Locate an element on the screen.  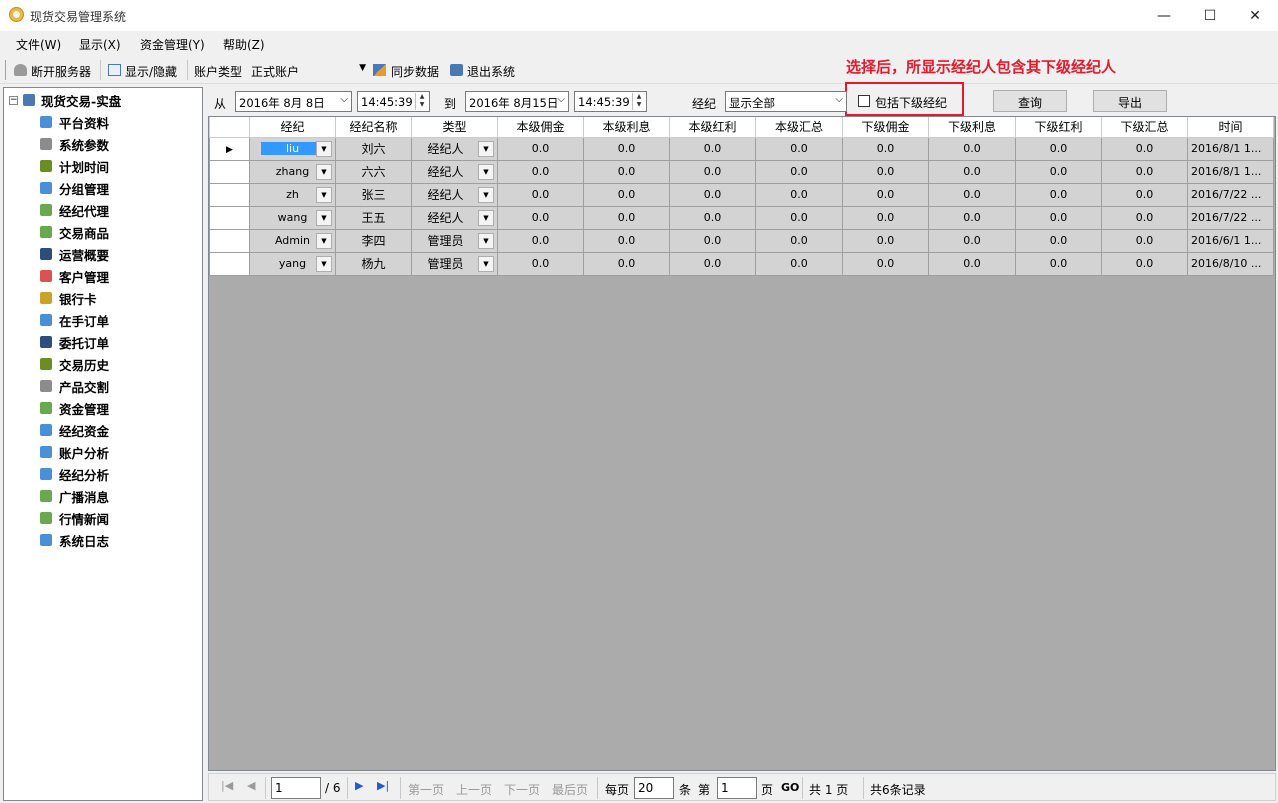
column-header: 下级佣金 is located at coordinates (885, 127).